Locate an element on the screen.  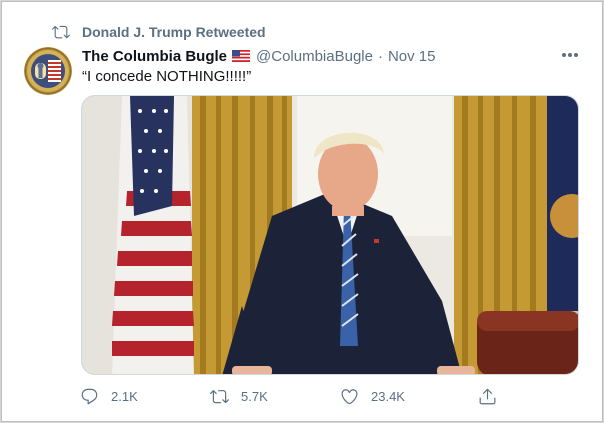
retweet-label: Donald J. Trump Retweeted is located at coordinates (174, 32).